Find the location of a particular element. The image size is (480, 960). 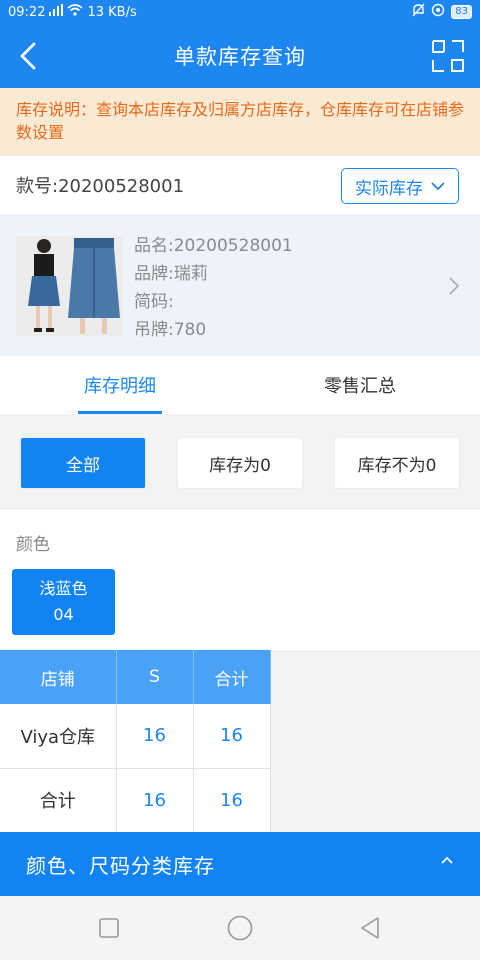

status-bar: 09:22 13 KB/s 83 is located at coordinates (240, 12).